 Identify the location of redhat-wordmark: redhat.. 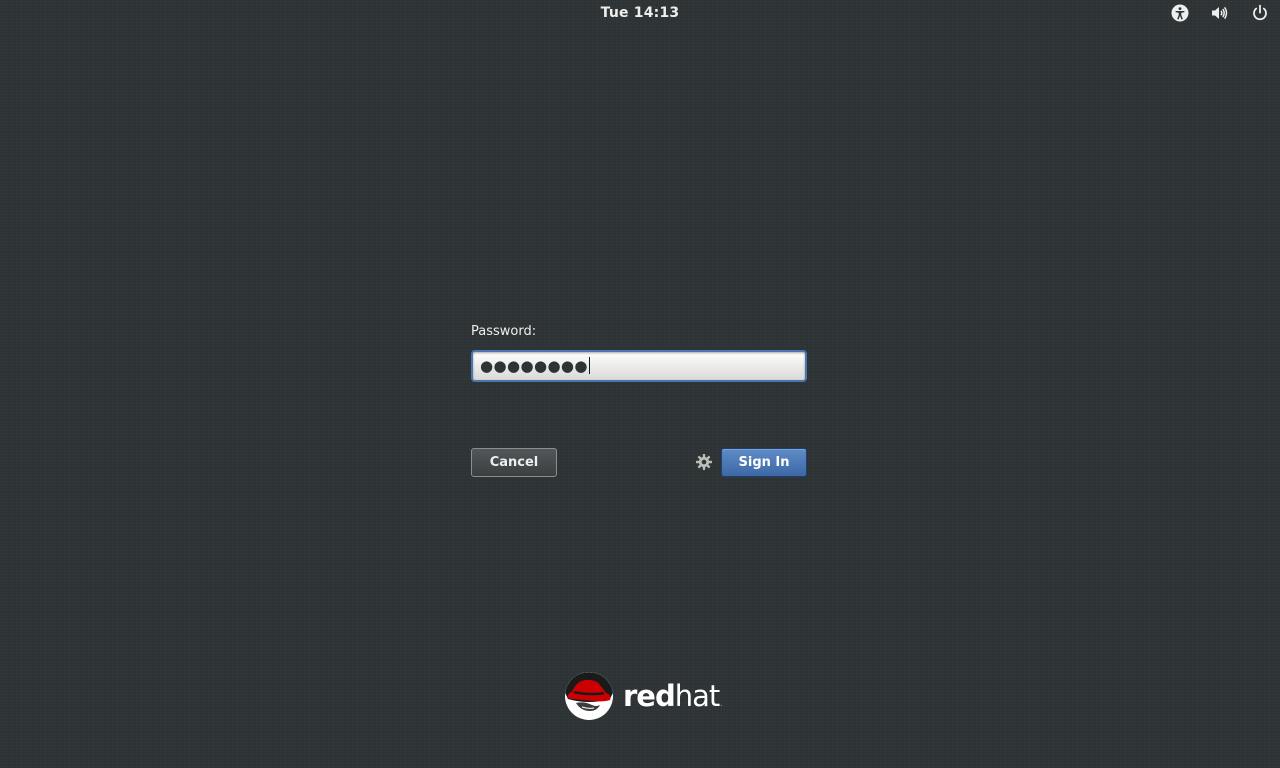
(672, 700).